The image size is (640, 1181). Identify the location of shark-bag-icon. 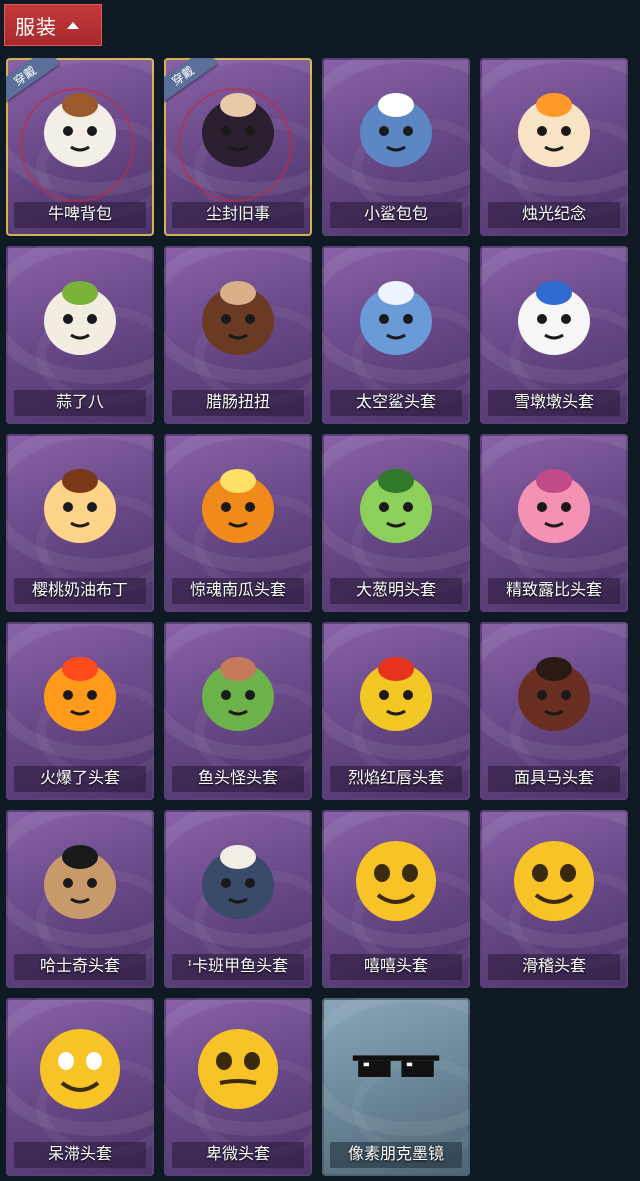
(396, 128).